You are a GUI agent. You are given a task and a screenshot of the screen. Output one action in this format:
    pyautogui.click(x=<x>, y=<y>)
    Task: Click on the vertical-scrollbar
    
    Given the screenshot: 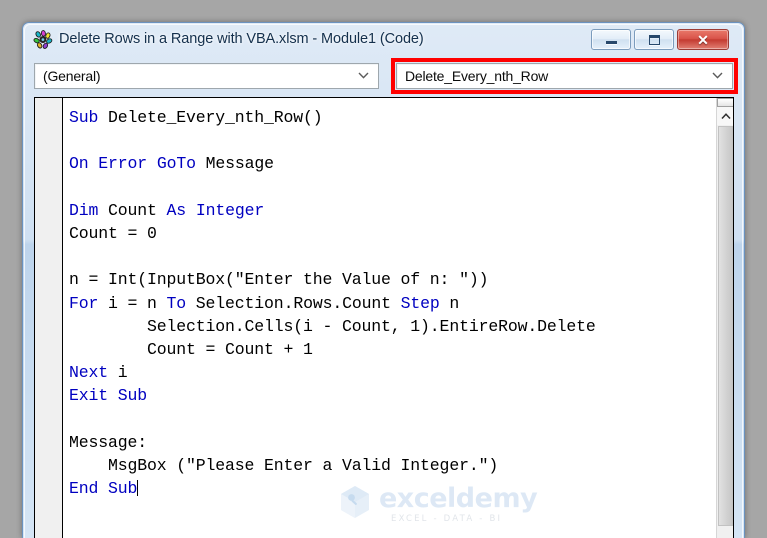 What is the action you would take?
    pyautogui.click(x=724, y=318)
    